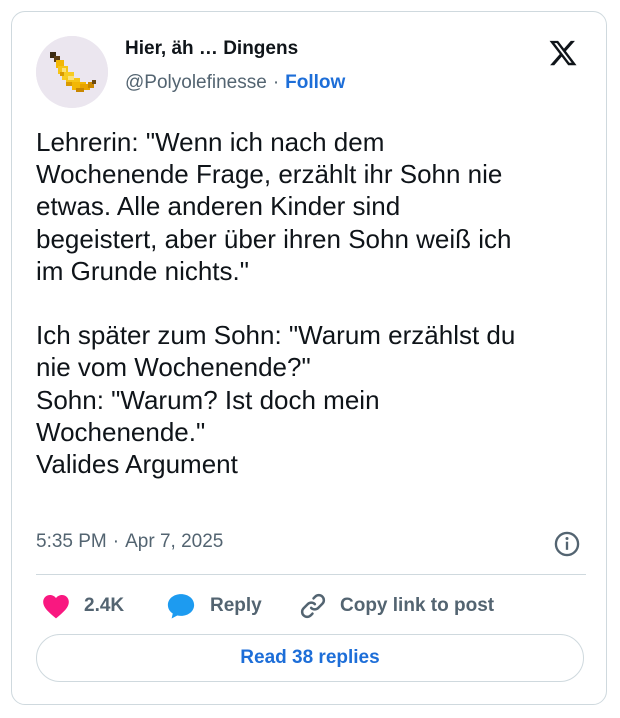  Describe the element at coordinates (83, 606) in the screenshot. I see `like-button: 2.4K` at that location.